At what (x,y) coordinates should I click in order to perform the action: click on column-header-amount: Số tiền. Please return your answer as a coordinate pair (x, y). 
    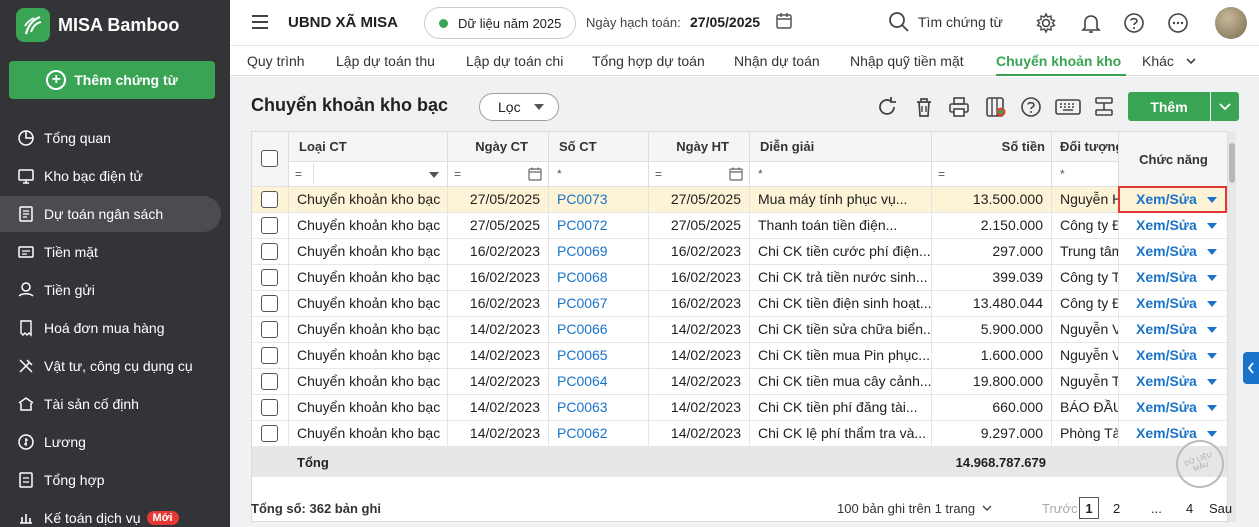
    Looking at the image, I should click on (992, 147).